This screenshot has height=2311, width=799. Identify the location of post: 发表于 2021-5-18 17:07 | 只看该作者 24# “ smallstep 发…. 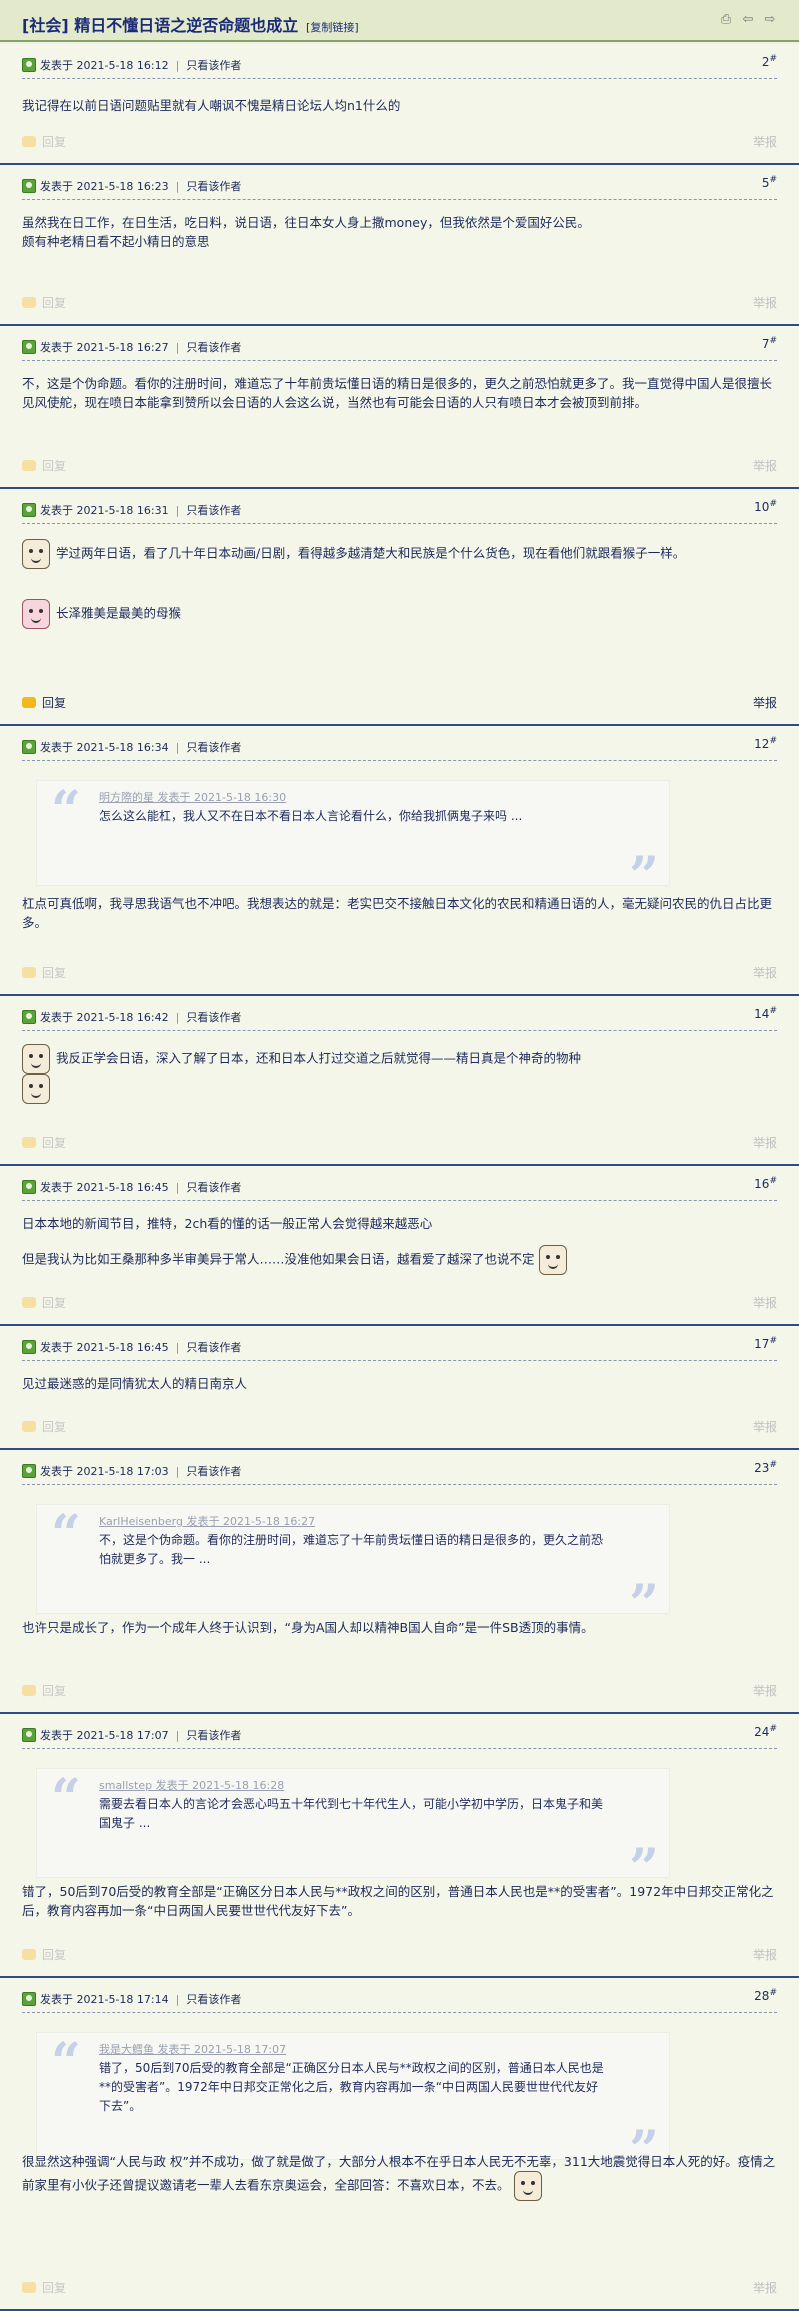
(399, 1846).